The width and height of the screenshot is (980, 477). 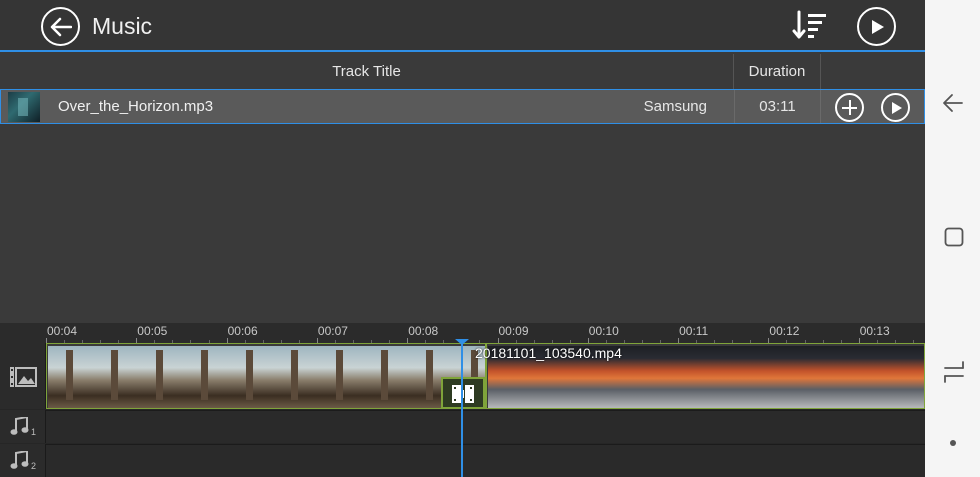 I want to click on top-bar: Music, so click(x=462, y=26).